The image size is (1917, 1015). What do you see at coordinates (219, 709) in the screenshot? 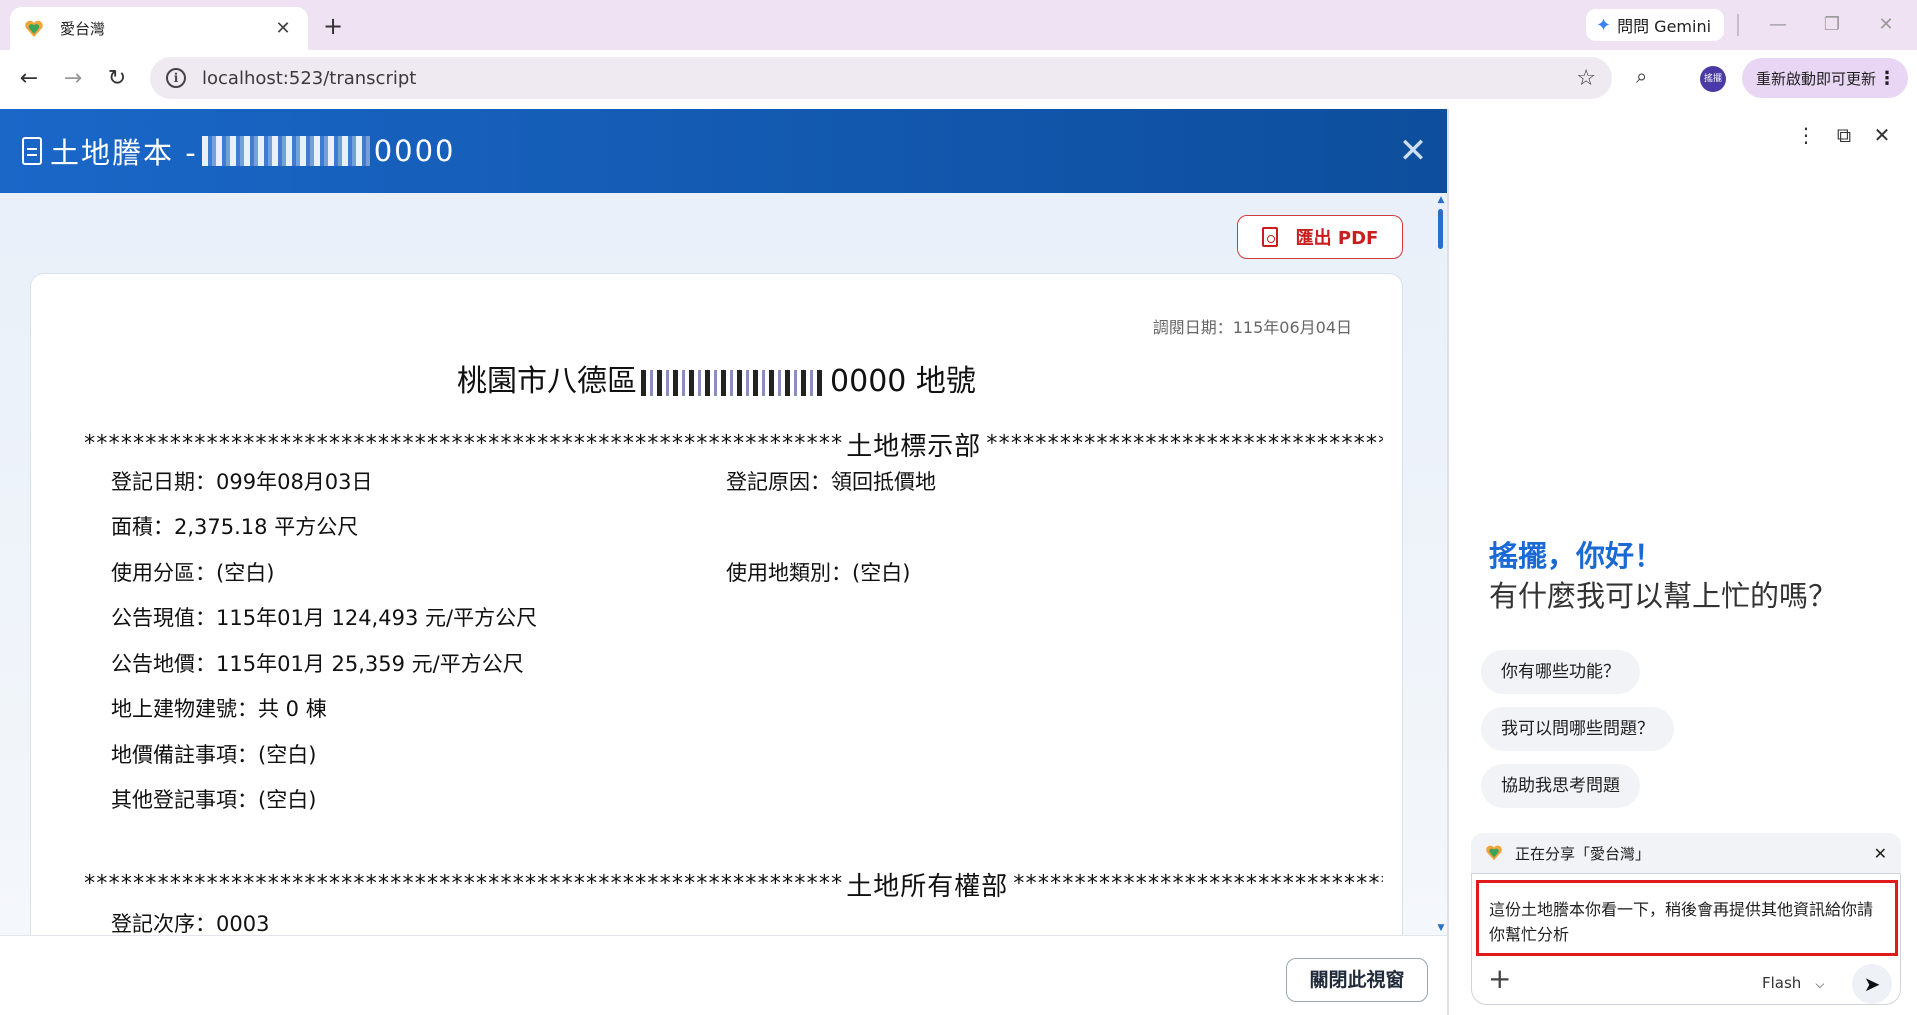
I see `field-building-no: 地上建物建號：共 0 棟` at bounding box center [219, 709].